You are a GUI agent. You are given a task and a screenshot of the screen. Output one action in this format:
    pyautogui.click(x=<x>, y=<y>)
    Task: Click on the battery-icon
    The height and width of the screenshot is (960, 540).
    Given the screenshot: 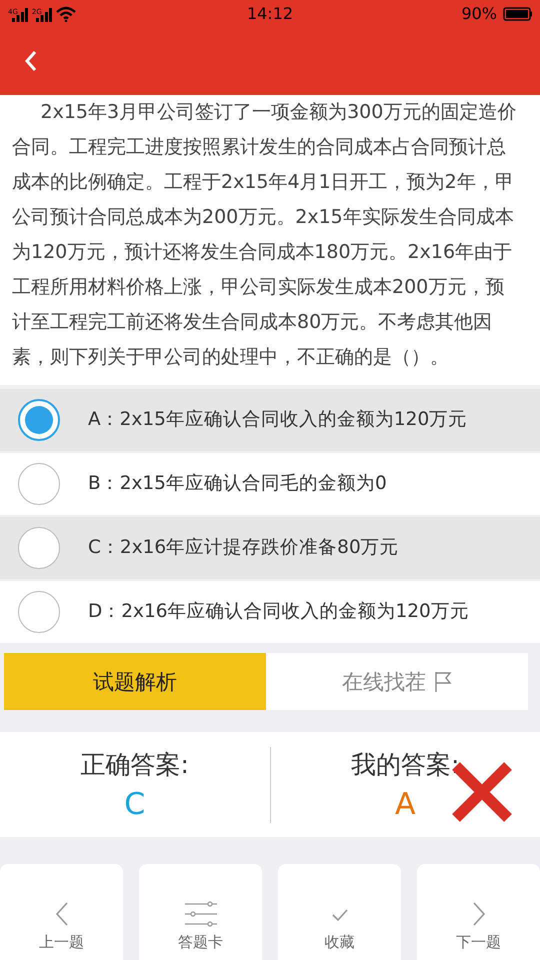 What is the action you would take?
    pyautogui.click(x=517, y=13)
    